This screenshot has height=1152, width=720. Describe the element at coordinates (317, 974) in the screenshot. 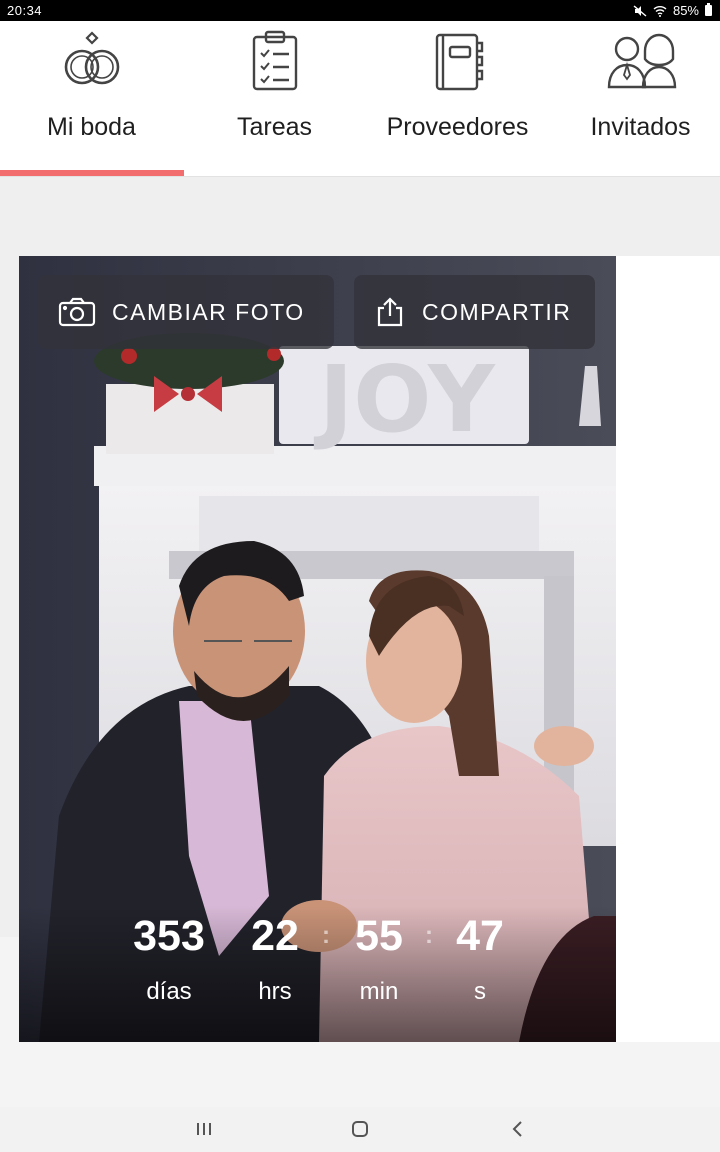

I see `wedding-countdown: 353 días 22 hrs : 55 min : 47 s` at that location.